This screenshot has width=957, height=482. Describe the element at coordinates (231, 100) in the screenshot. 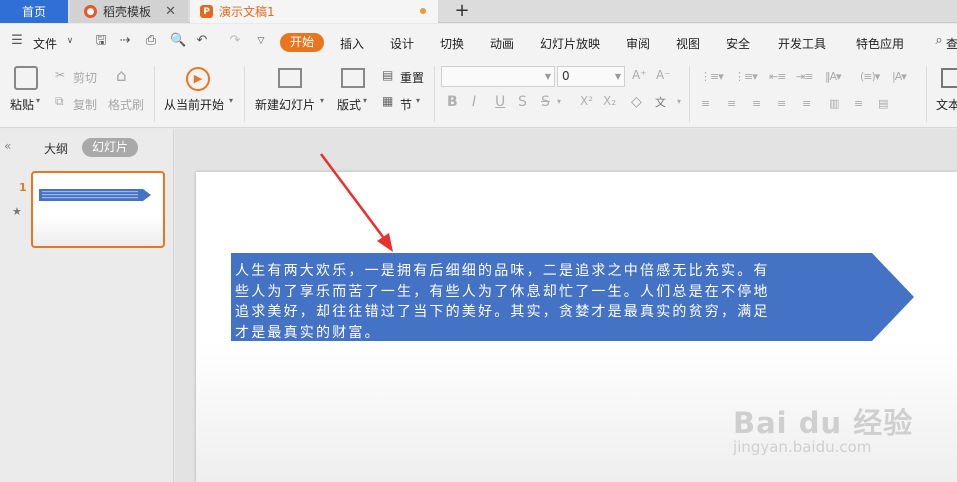

I see `from-current-dropdown-icon: ▾` at that location.